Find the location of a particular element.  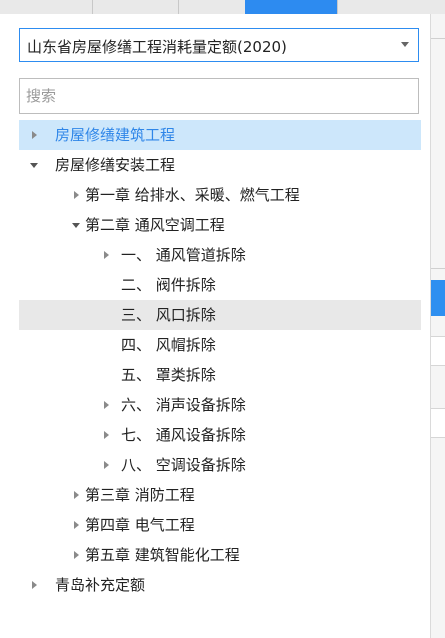

tab-partial-active is located at coordinates (291, 7).